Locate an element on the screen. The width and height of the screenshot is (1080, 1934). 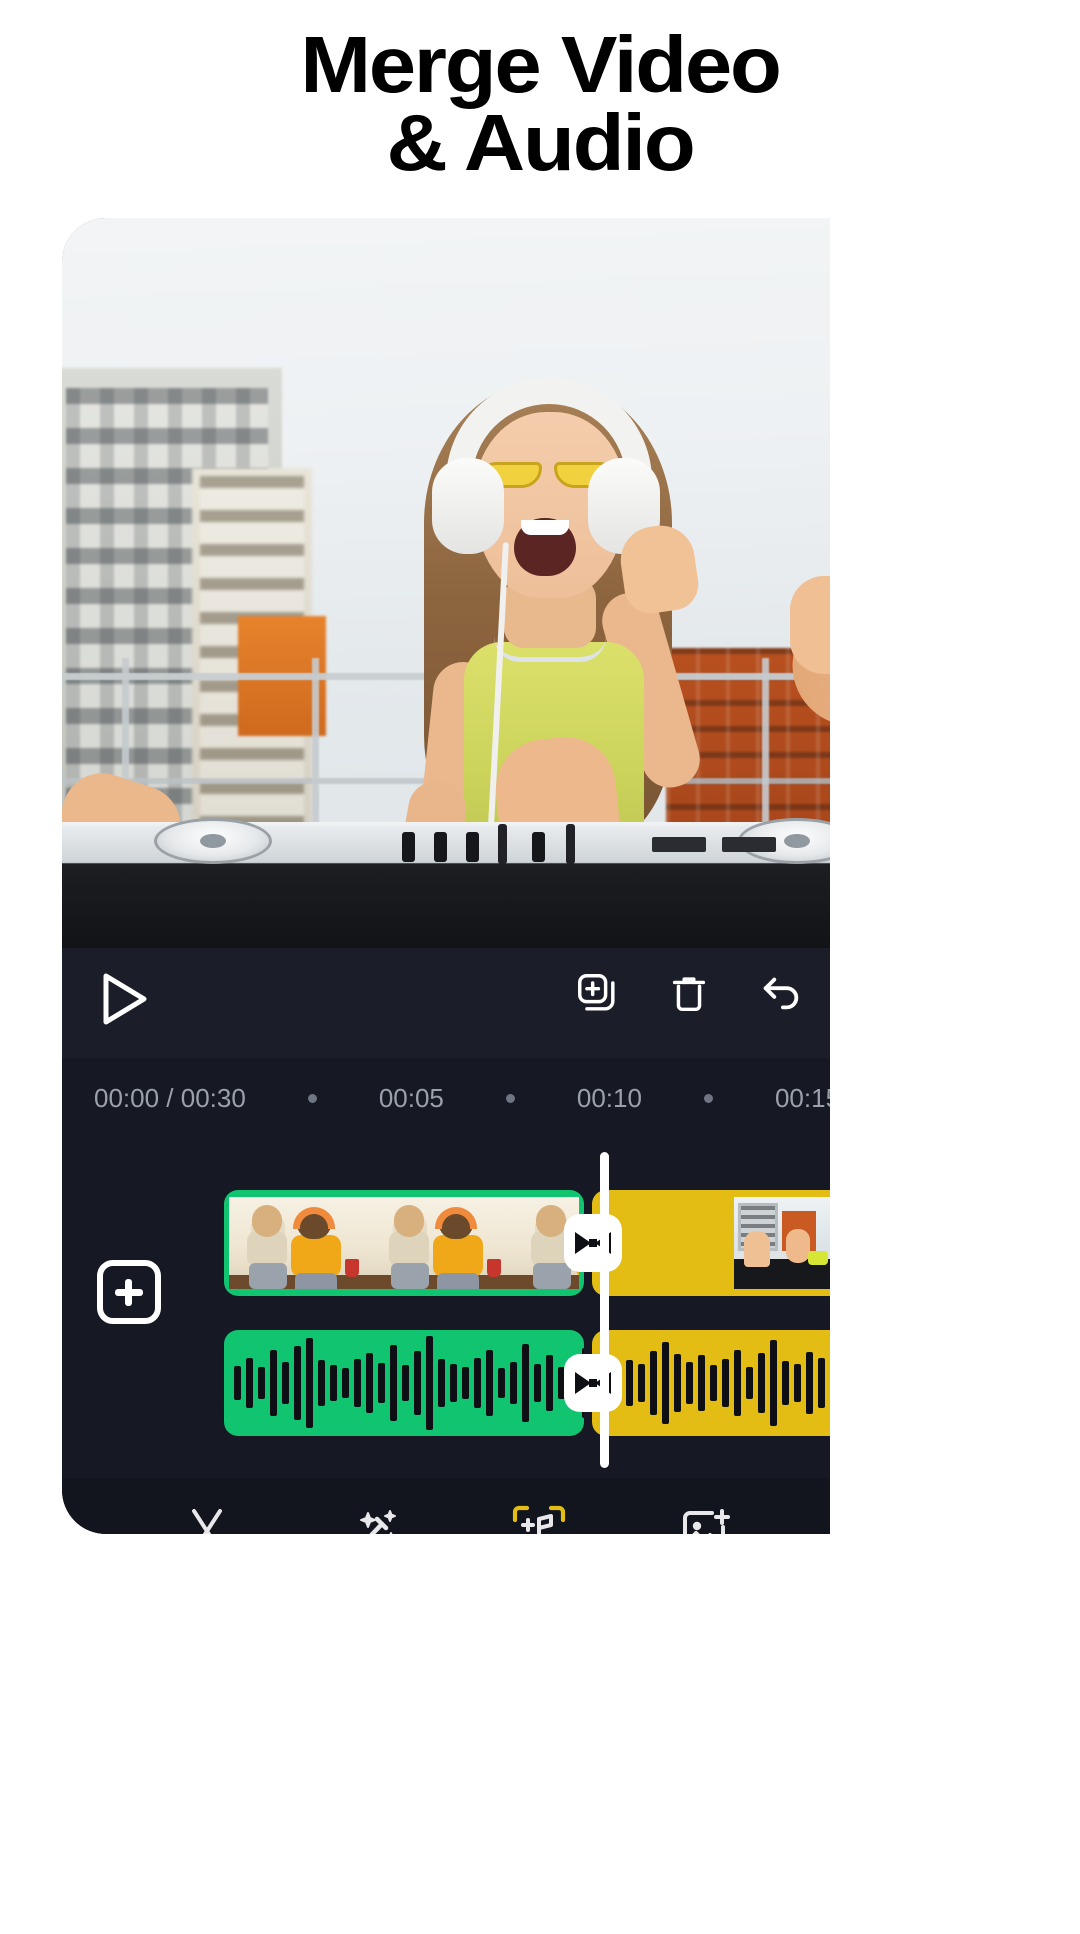
delete-button is located at coordinates (689, 993).